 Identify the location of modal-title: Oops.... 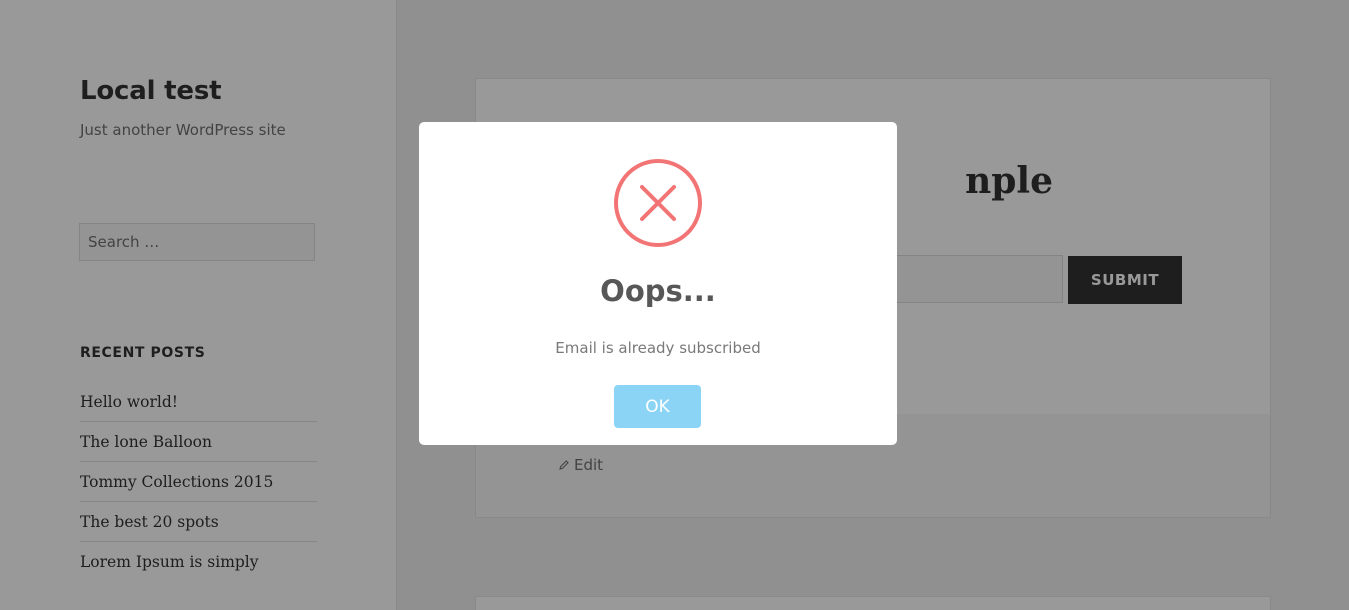
(658, 291).